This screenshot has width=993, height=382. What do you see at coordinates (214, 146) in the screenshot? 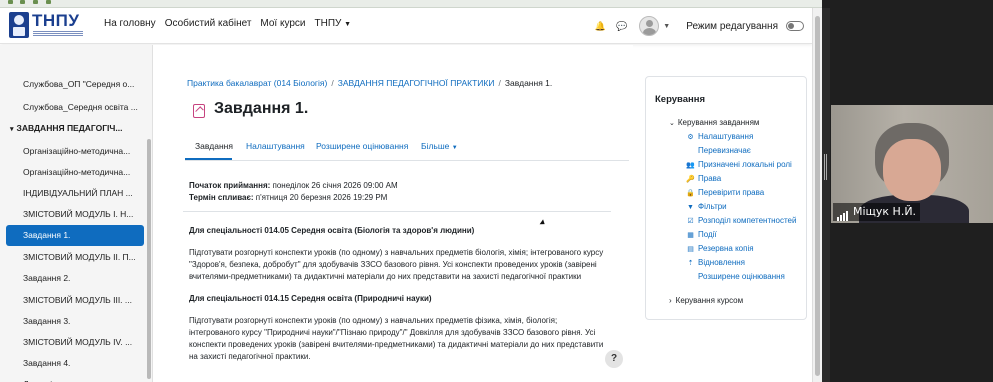
I see `tab-assignment: Завдання` at bounding box center [214, 146].